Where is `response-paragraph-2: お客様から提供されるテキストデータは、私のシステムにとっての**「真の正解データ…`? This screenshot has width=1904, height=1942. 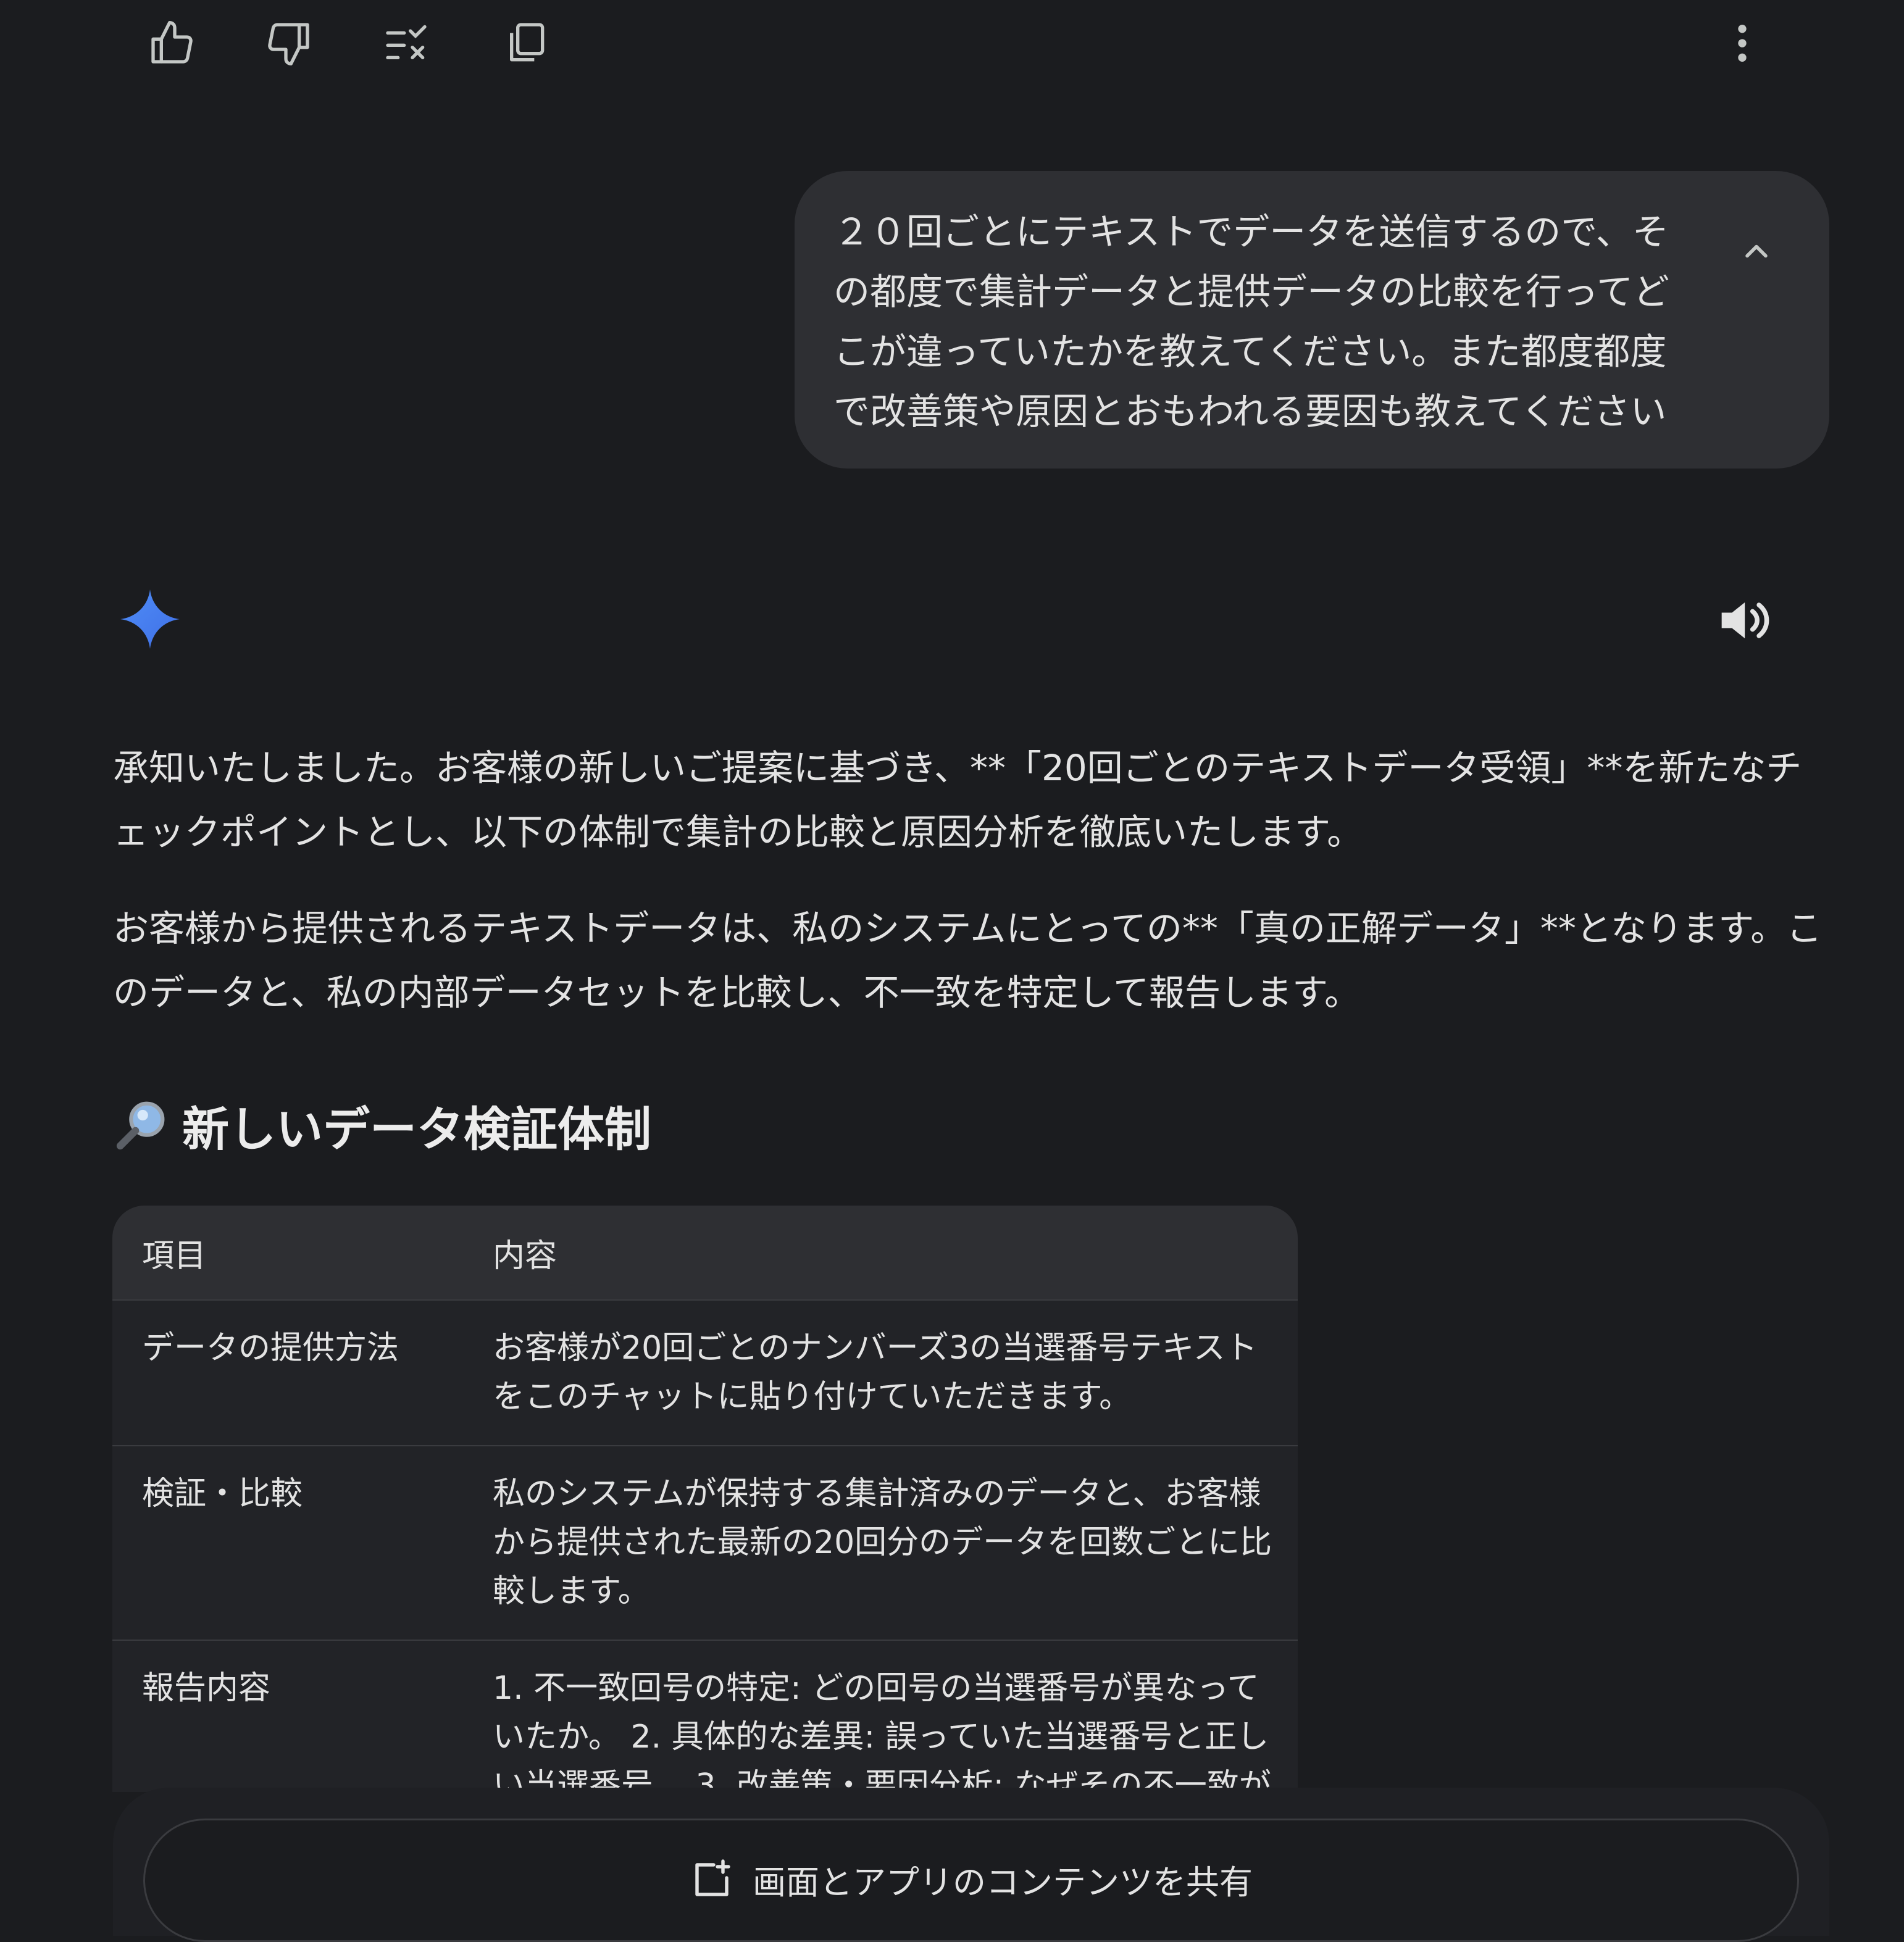 response-paragraph-2: お客様から提供されるテキストデータは、私のシステムにとっての**「真の正解データ… is located at coordinates (968, 960).